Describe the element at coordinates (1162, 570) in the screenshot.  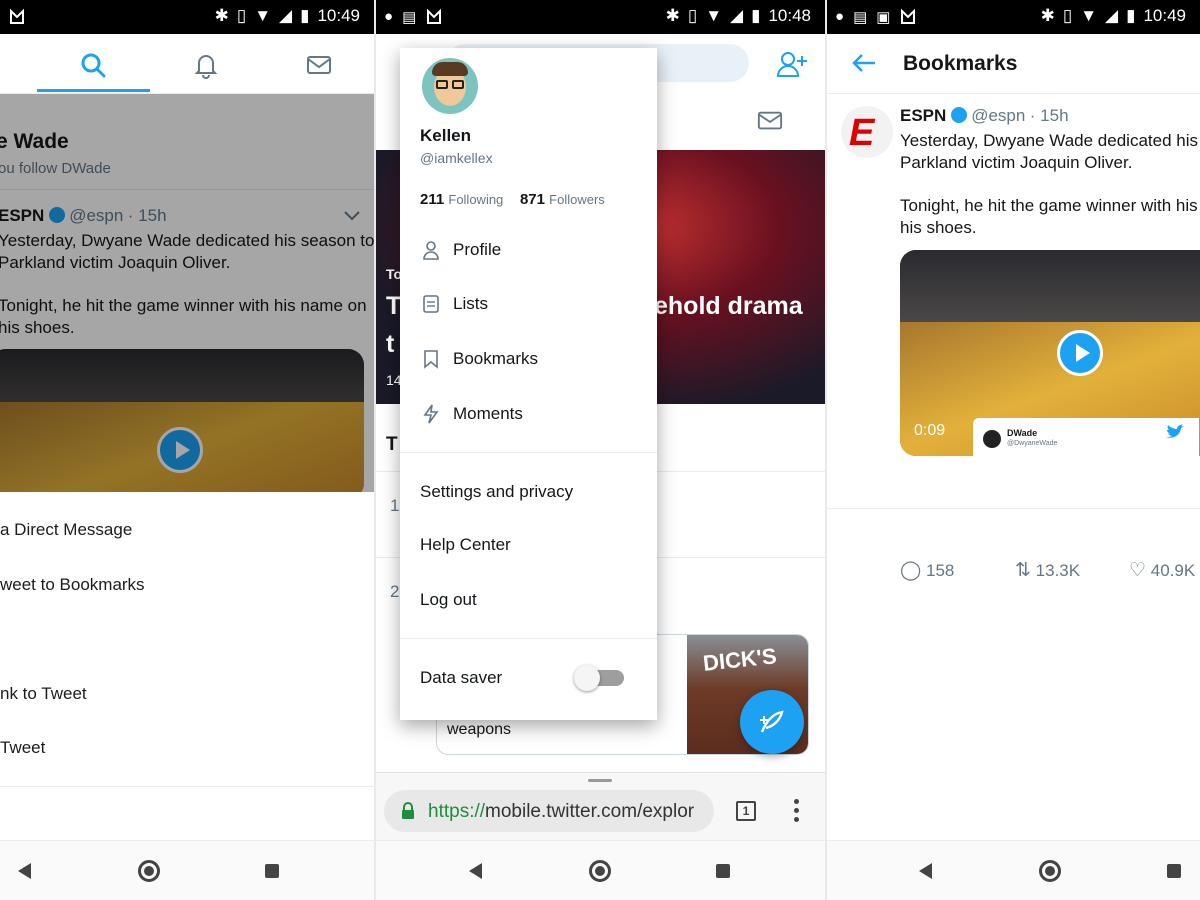
I see `like-button: ♡ 40.9K` at that location.